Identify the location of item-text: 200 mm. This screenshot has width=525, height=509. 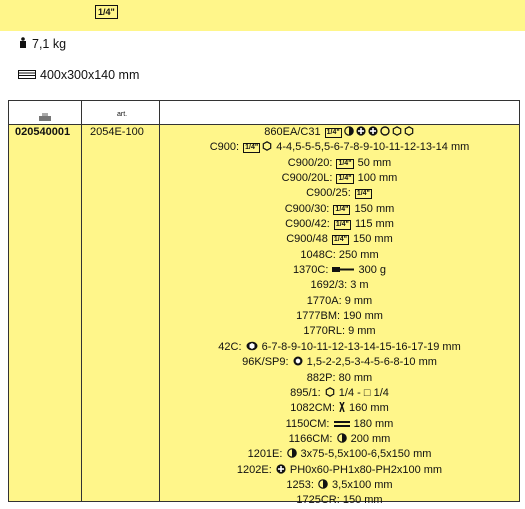
(369, 438).